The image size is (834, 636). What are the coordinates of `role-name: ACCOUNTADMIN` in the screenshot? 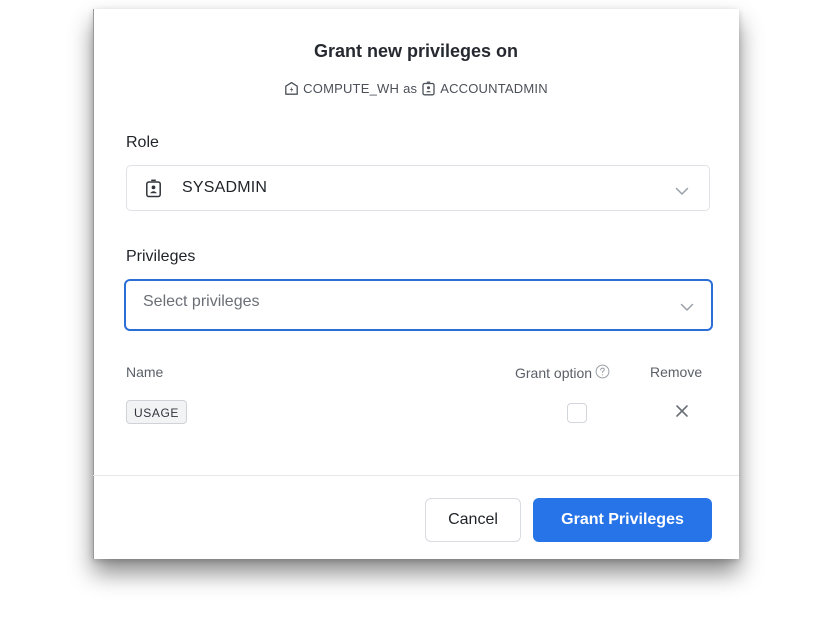 It's located at (494, 88).